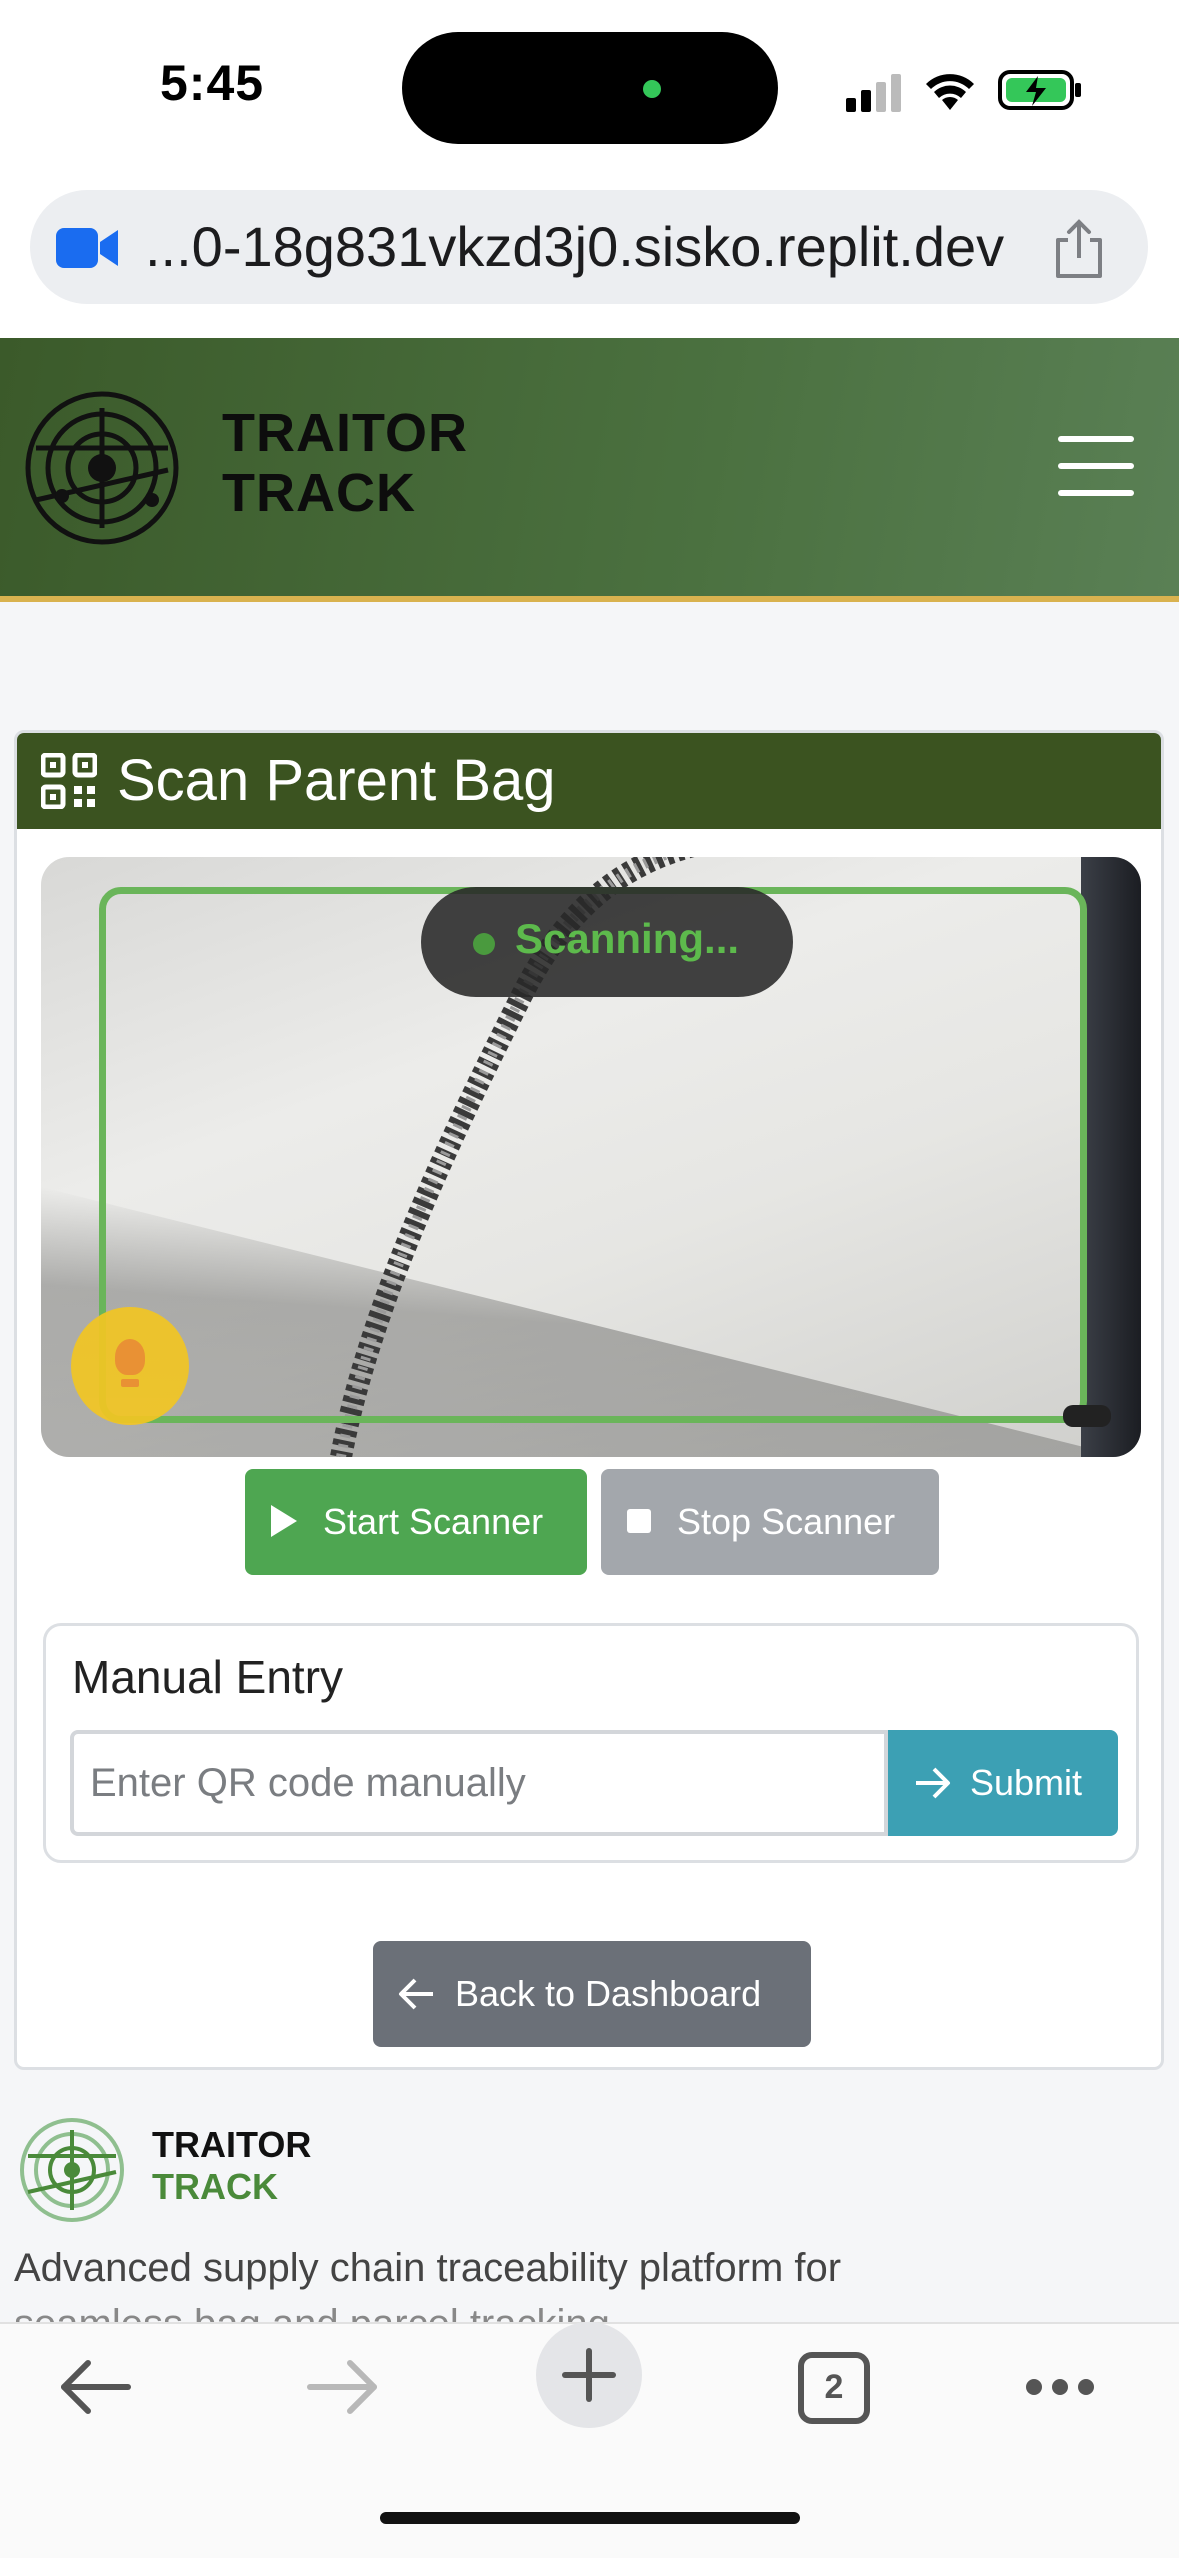 This screenshot has height=2558, width=1179. What do you see at coordinates (1026, 1782) in the screenshot?
I see `submit-label: Submit` at bounding box center [1026, 1782].